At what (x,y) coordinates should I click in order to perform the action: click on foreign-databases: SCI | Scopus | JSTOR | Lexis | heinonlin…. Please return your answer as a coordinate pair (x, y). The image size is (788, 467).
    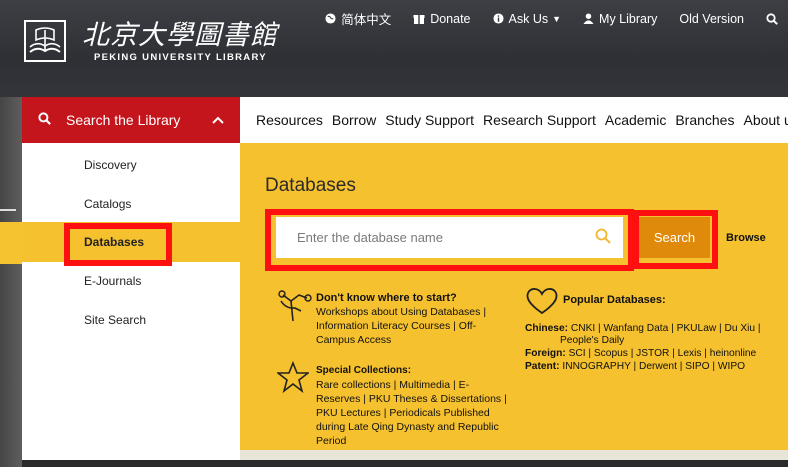
    Looking at the image, I should click on (663, 353).